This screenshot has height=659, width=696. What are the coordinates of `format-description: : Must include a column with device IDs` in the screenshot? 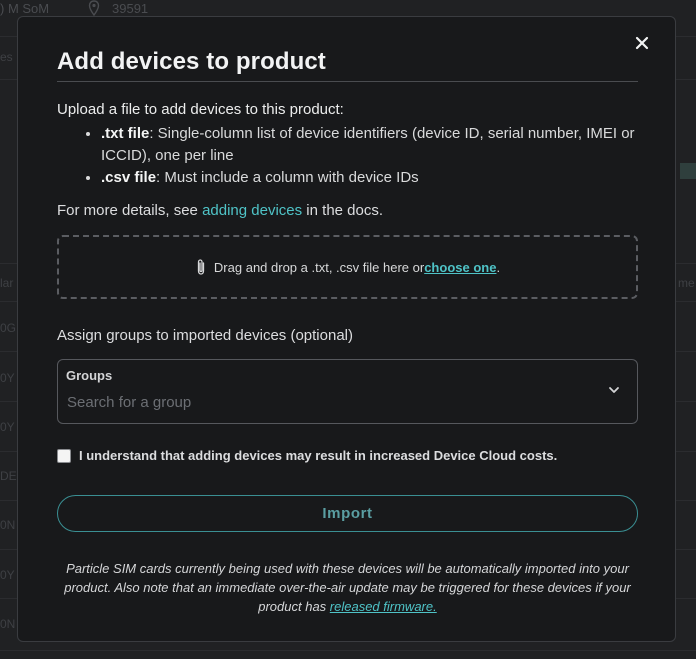 It's located at (287, 177).